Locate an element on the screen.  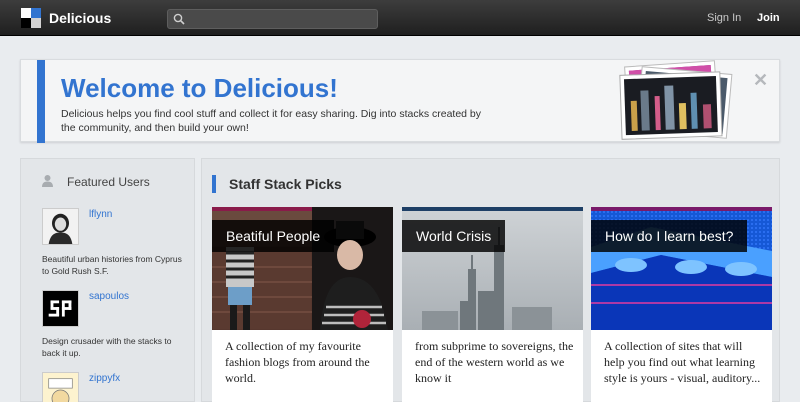
welcome-title: Welcome to Delicious! is located at coordinates (199, 88).